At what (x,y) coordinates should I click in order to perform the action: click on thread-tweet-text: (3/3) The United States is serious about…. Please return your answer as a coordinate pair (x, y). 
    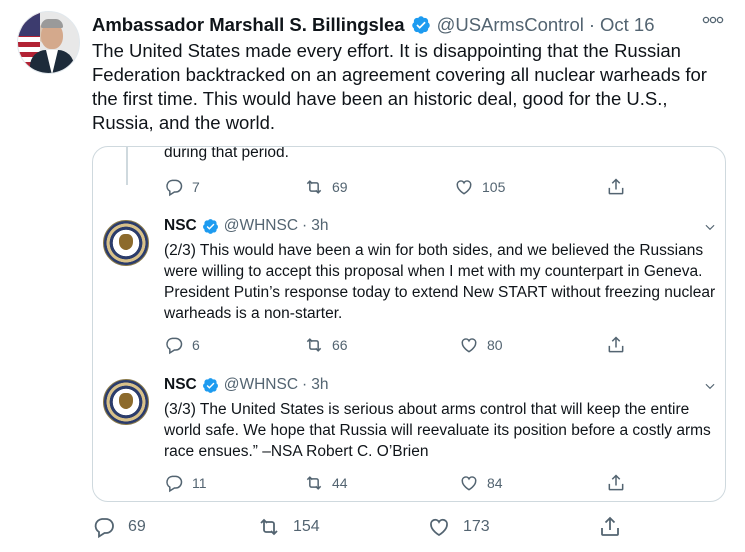
    Looking at the image, I should click on (437, 430).